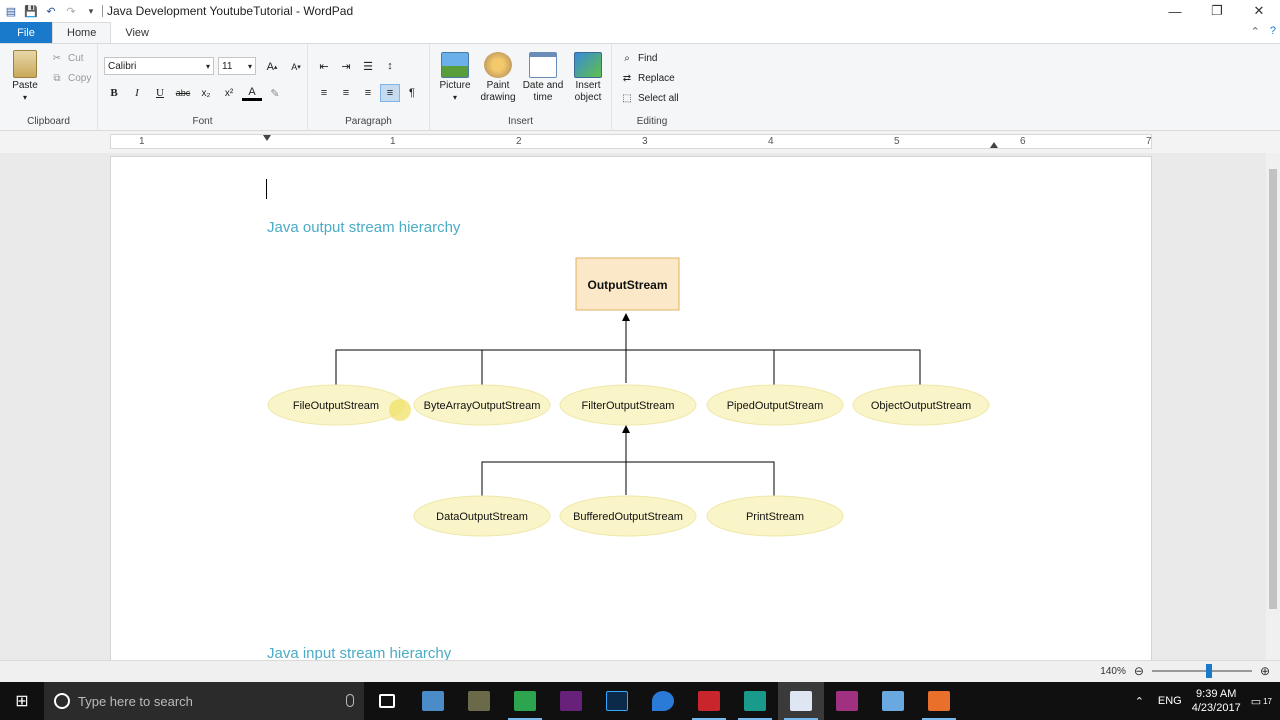  What do you see at coordinates (1273, 389) in the screenshot?
I see `scrollbar-thumb` at bounding box center [1273, 389].